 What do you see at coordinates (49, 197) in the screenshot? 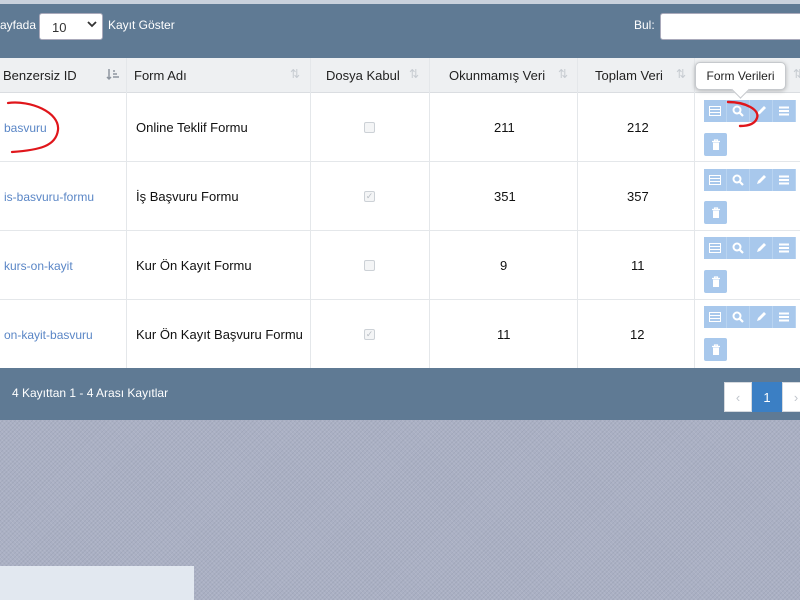
I see `form-id-link: is-basvuru-formu` at bounding box center [49, 197].